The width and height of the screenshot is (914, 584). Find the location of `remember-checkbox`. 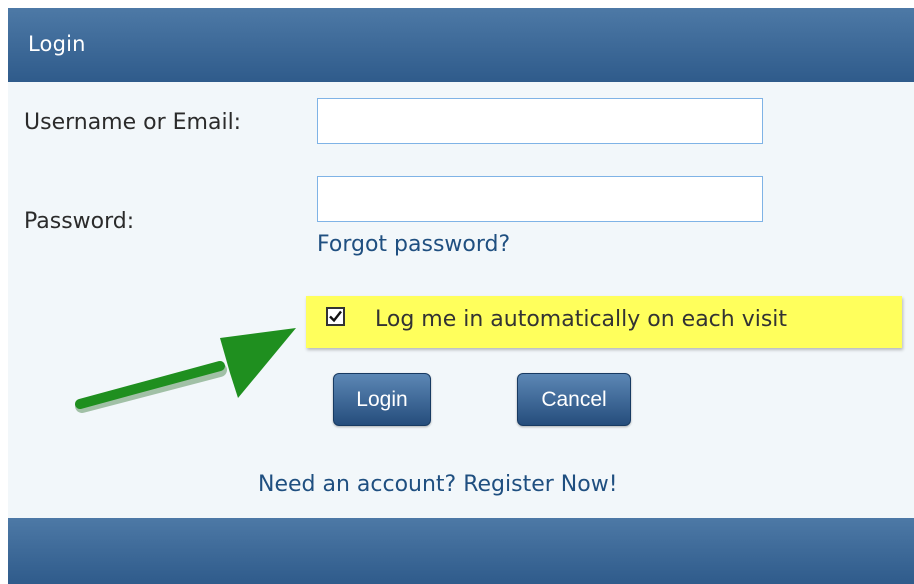

remember-checkbox is located at coordinates (335, 316).